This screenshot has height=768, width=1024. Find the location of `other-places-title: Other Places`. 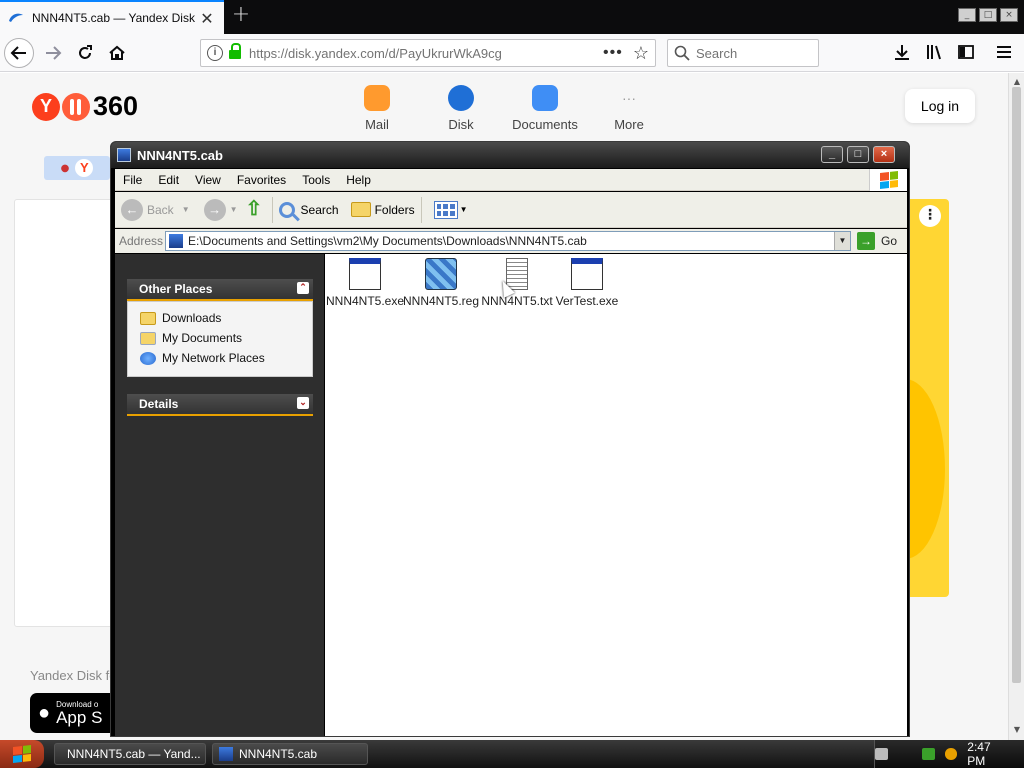

other-places-title: Other Places is located at coordinates (176, 289).